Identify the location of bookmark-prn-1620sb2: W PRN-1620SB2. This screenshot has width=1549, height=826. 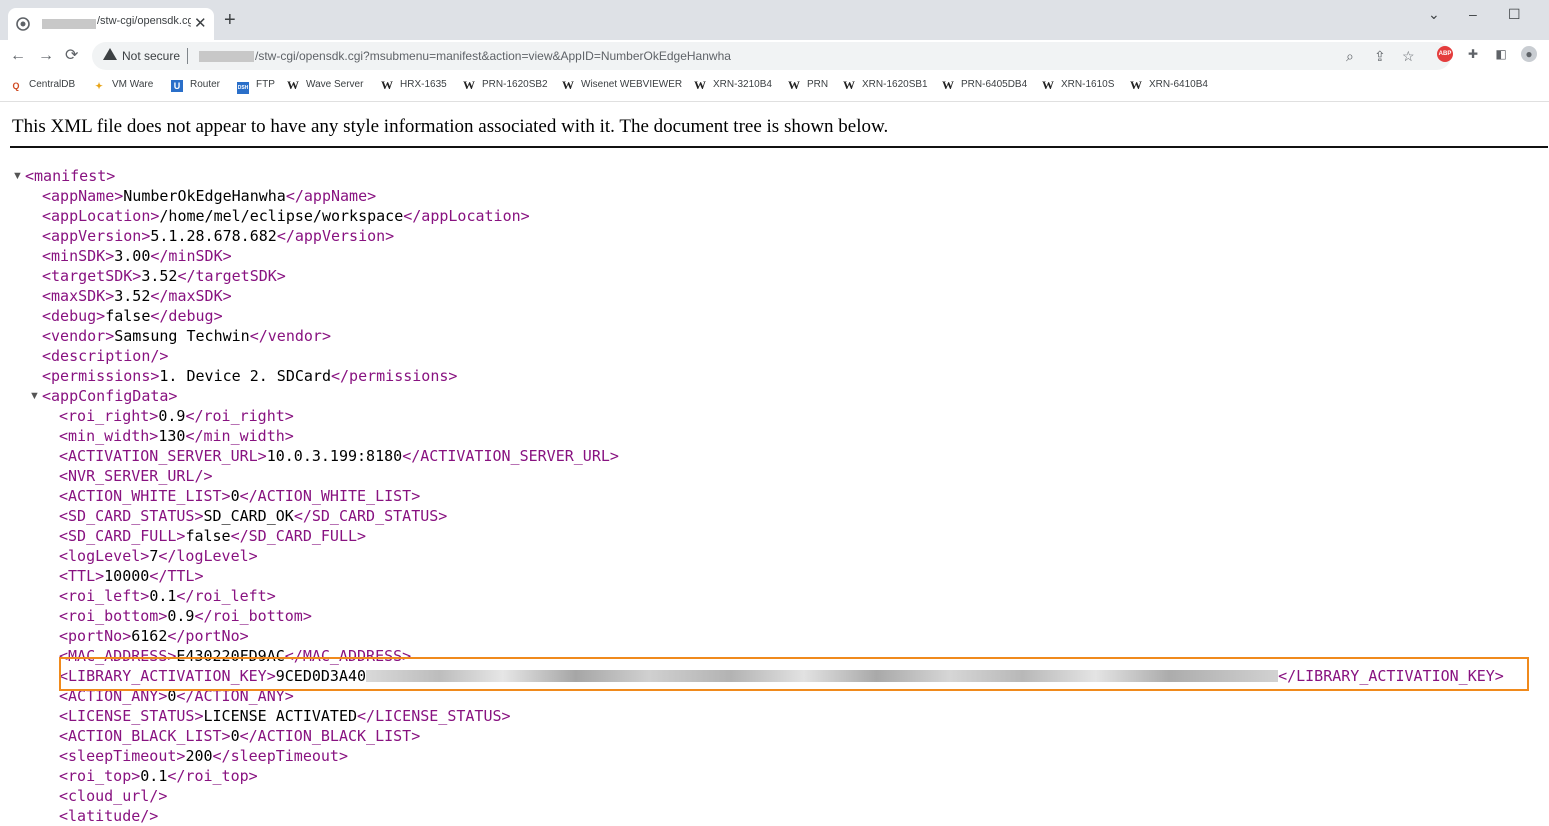
(505, 85).